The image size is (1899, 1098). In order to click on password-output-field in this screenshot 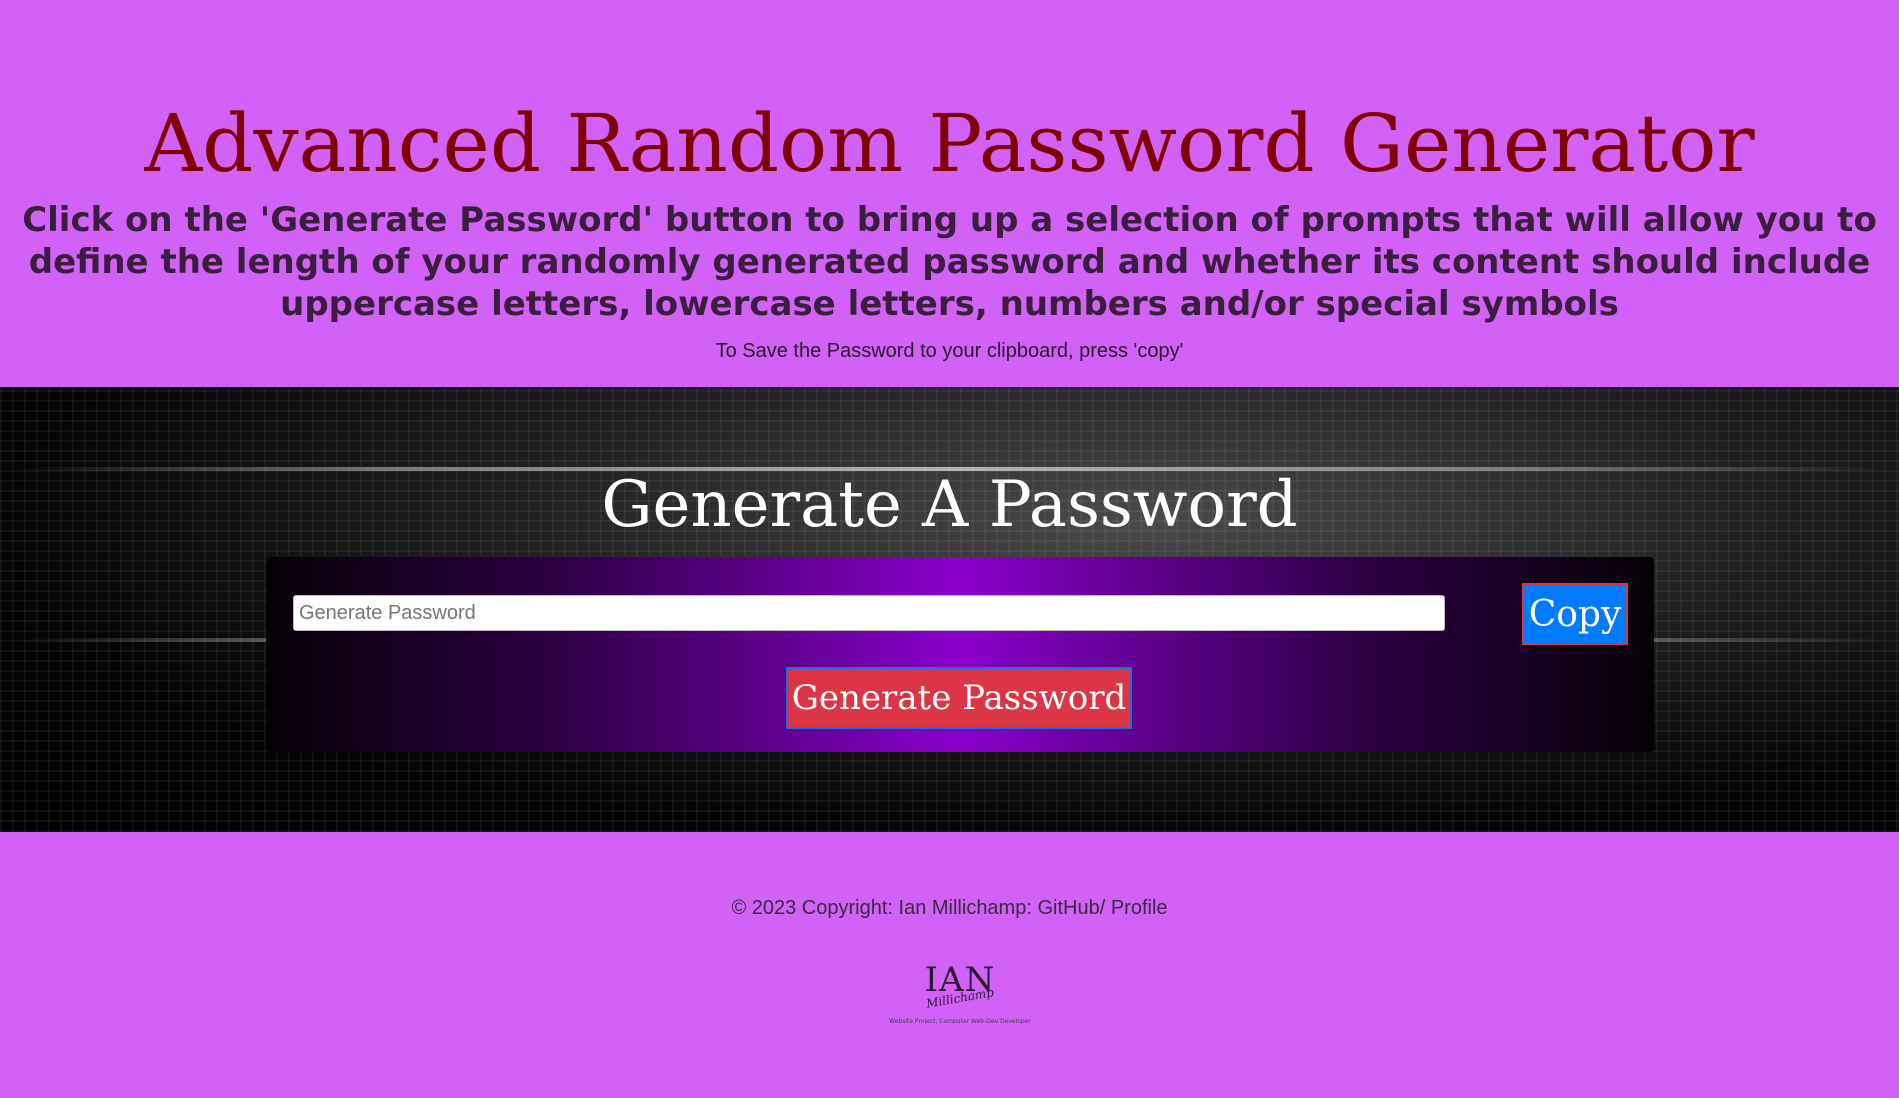, I will do `click(869, 613)`.